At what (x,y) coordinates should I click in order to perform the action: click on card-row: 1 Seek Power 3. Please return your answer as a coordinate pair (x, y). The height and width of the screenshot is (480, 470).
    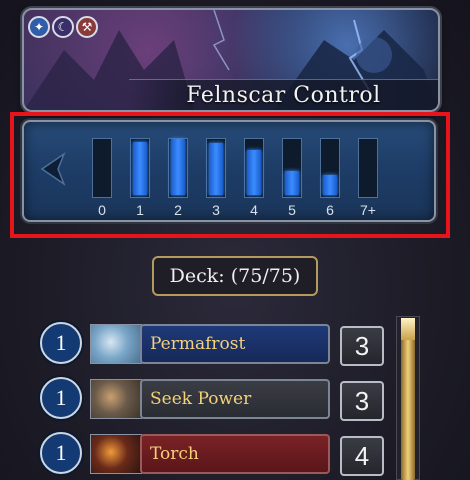
    Looking at the image, I should click on (216, 398).